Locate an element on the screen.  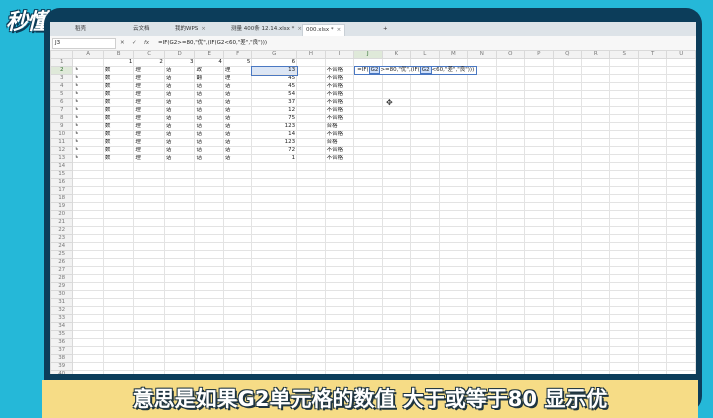
column-header: M is located at coordinates (453, 54).